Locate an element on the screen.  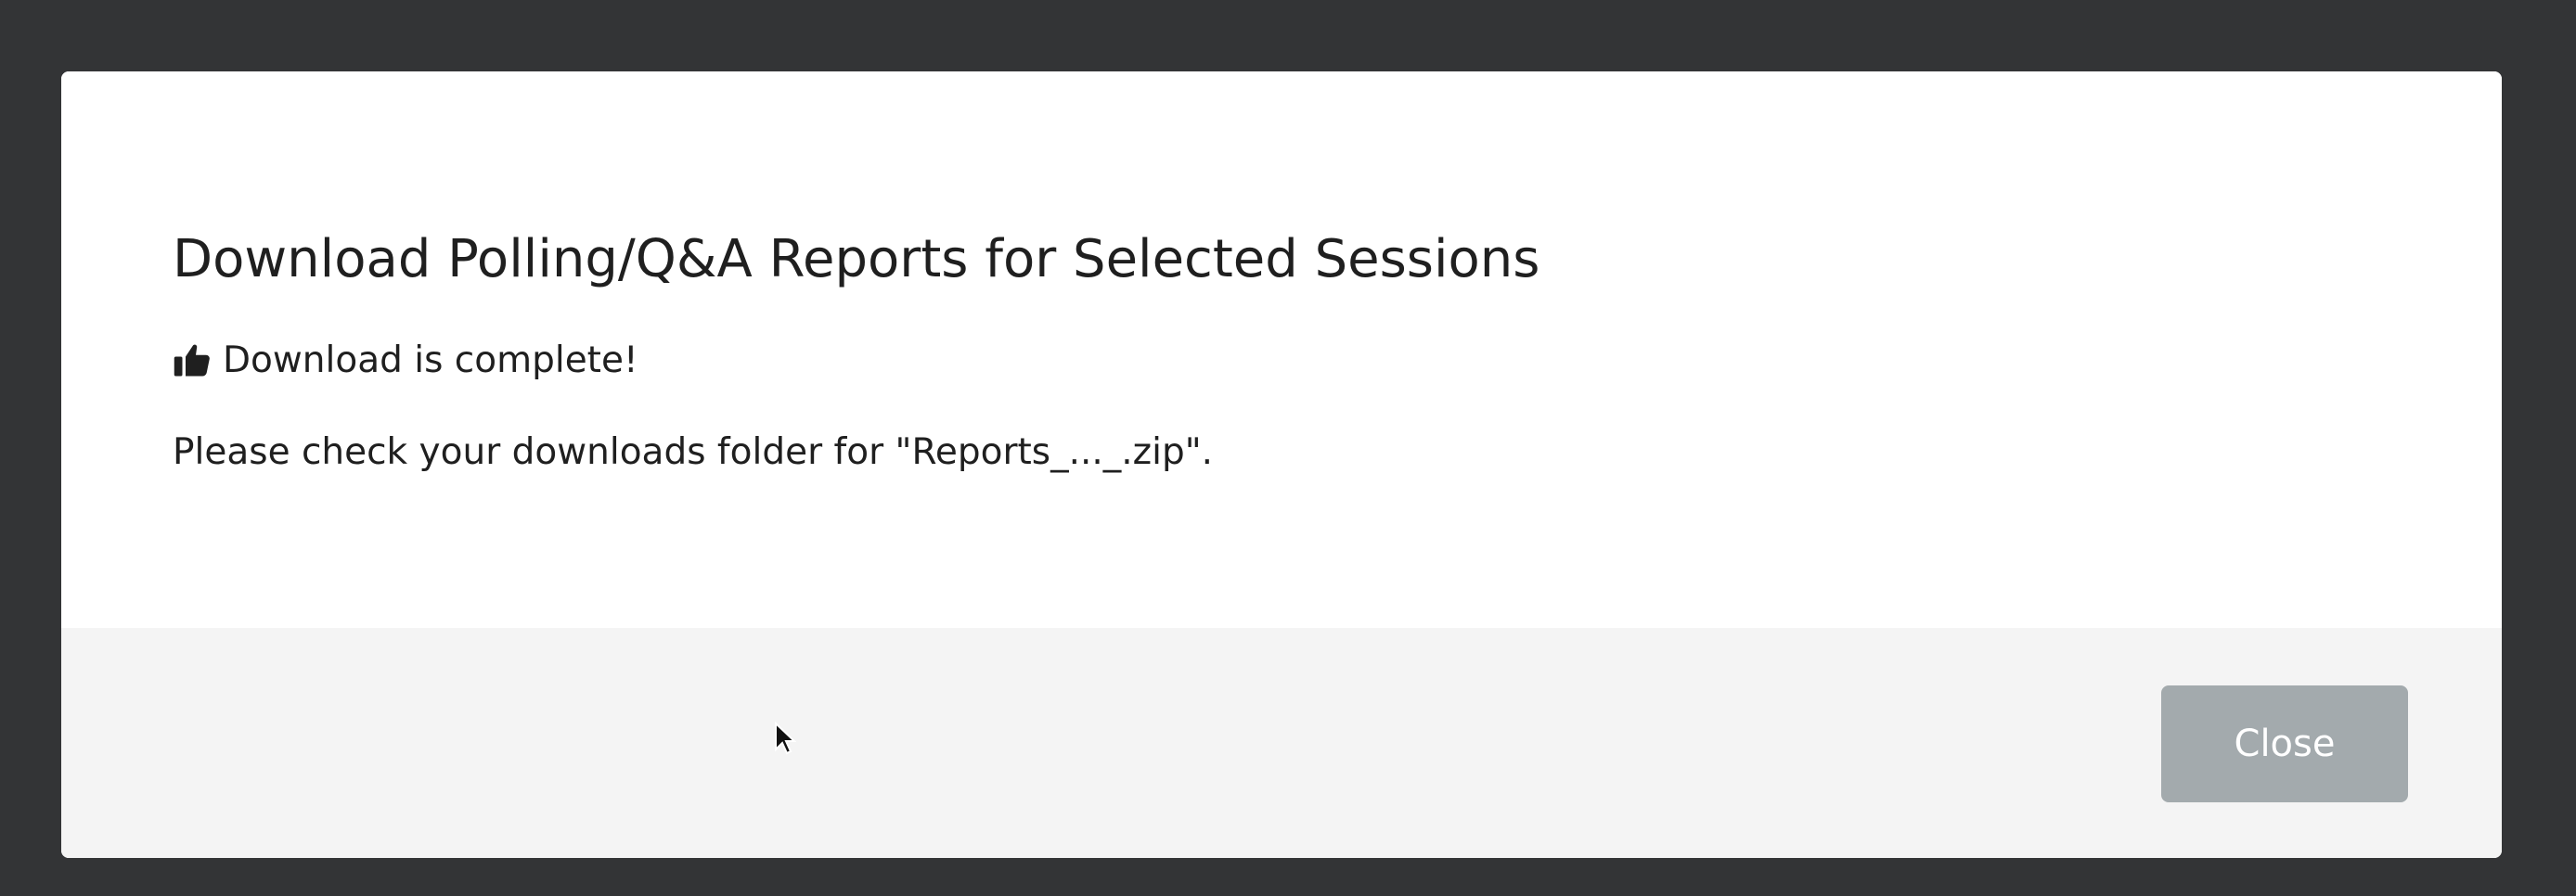
close-button: Close is located at coordinates (2285, 743).